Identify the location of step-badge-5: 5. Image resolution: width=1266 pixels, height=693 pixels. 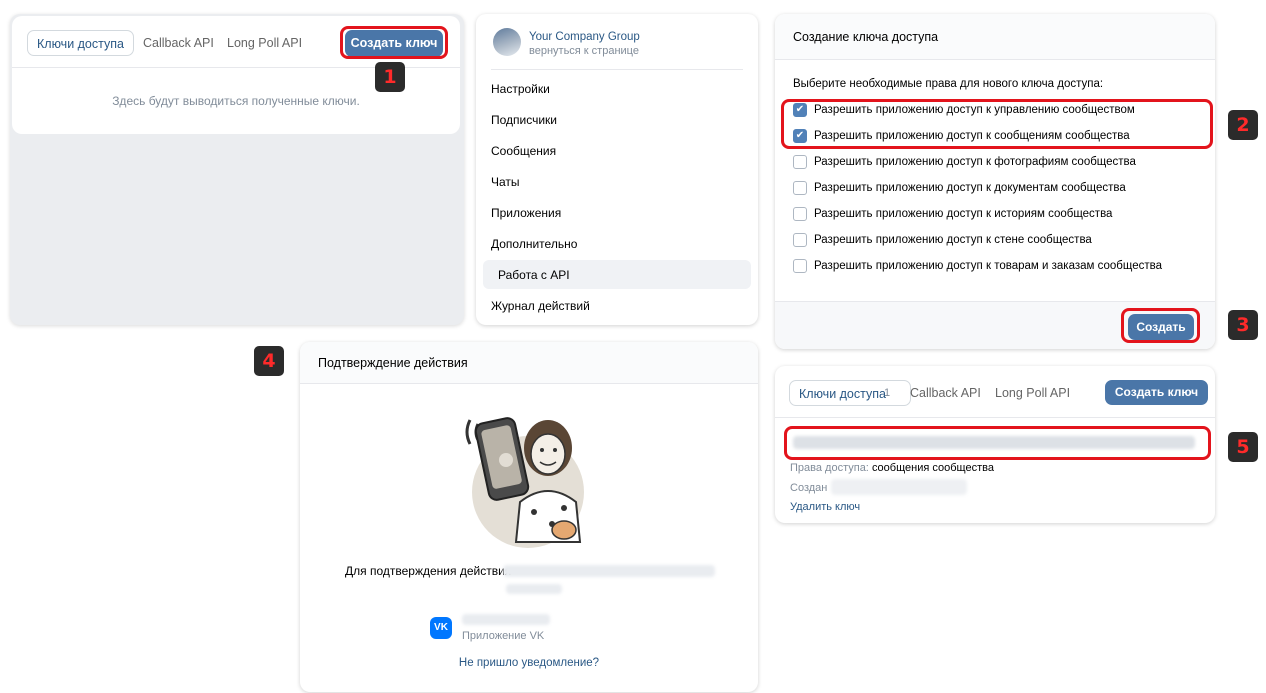
(1243, 447).